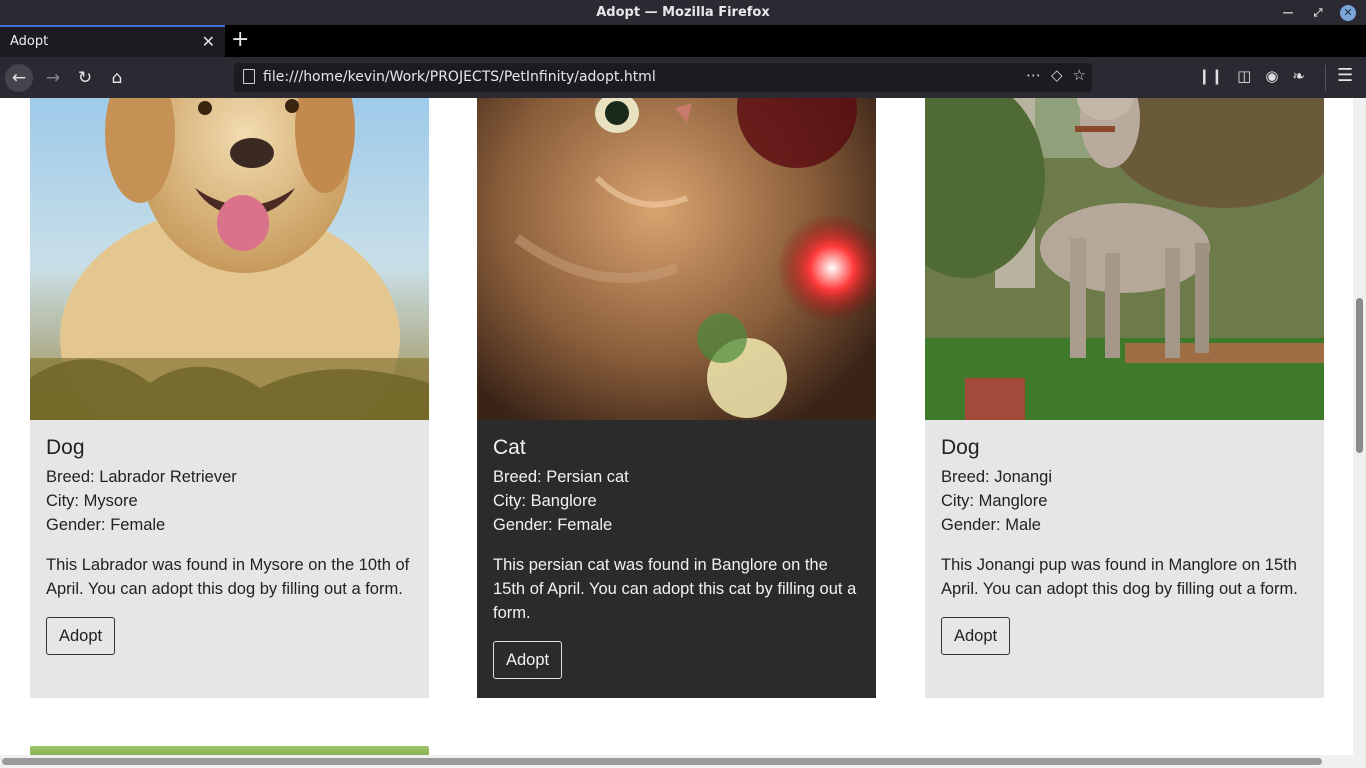 The width and height of the screenshot is (1366, 768). I want to click on vertical-scrollbar, so click(1359, 426).